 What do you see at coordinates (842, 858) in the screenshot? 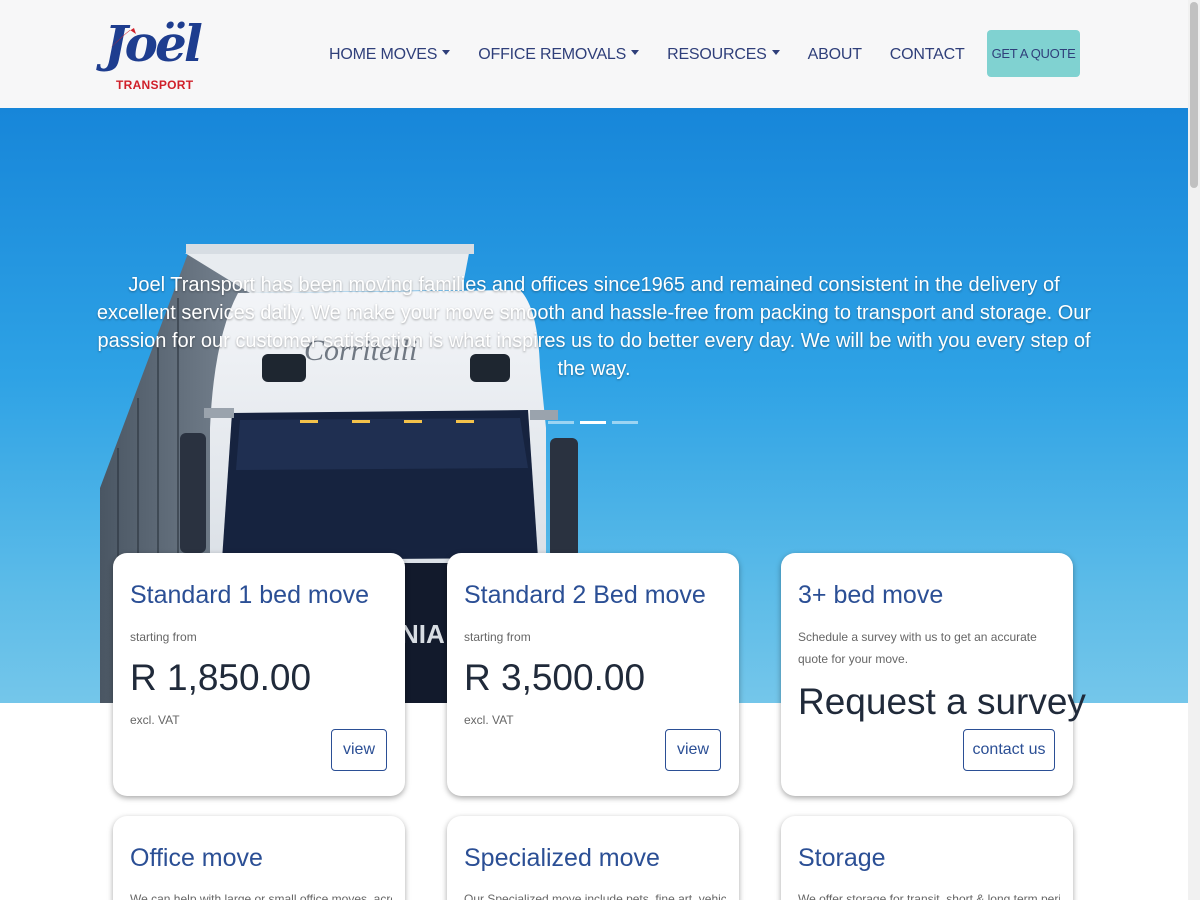
I see `card-title: Storage` at bounding box center [842, 858].